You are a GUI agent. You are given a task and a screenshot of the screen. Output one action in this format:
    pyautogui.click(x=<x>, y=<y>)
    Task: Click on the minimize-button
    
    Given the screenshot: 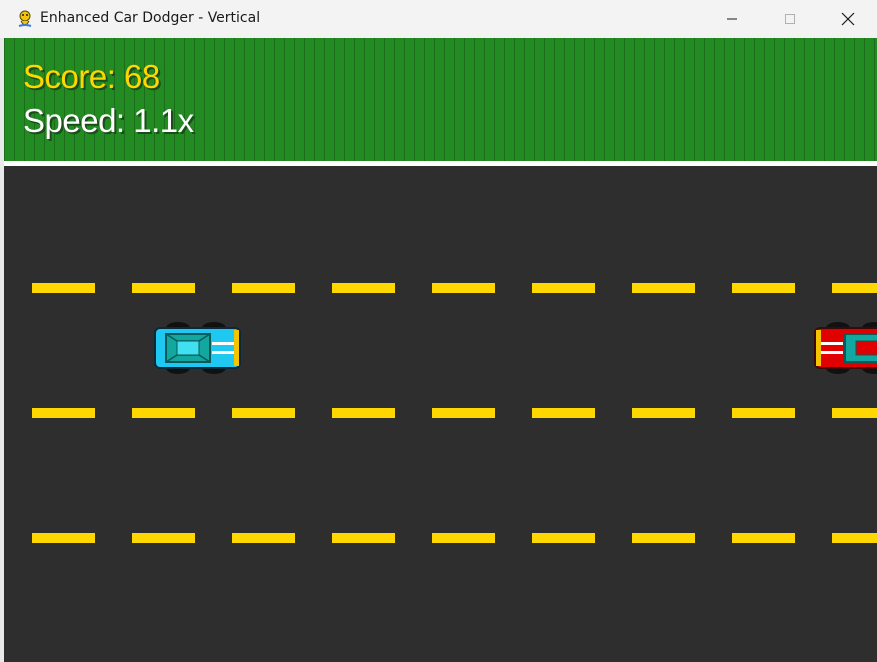 What is the action you would take?
    pyautogui.click(x=732, y=19)
    